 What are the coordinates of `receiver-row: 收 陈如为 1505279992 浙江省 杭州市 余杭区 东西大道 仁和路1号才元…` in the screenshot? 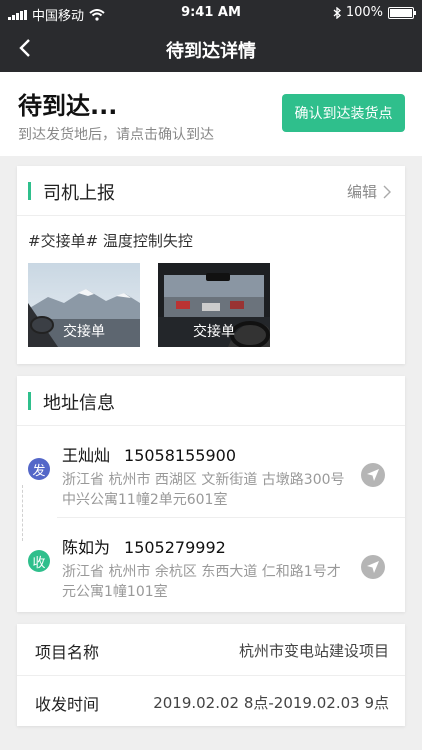 It's located at (211, 565).